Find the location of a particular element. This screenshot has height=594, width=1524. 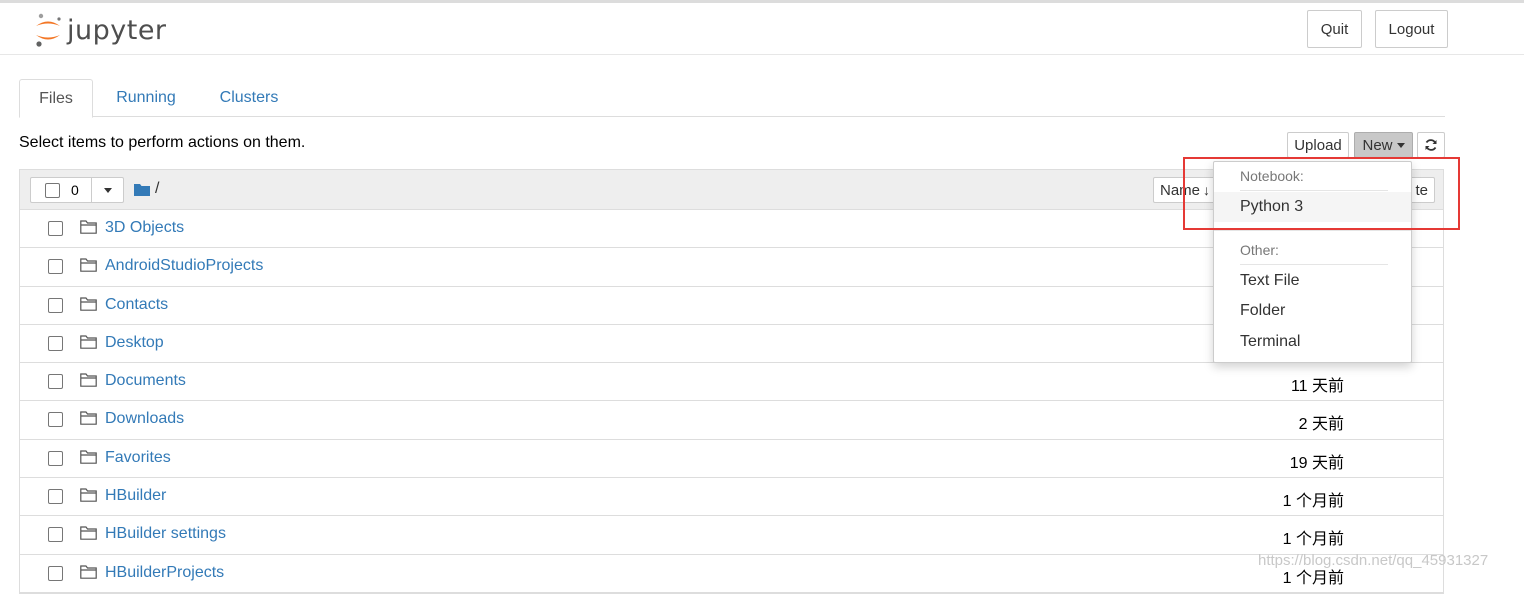

watermark-text: https://blog.csdn.net/qq_45931327 is located at coordinates (1373, 560).